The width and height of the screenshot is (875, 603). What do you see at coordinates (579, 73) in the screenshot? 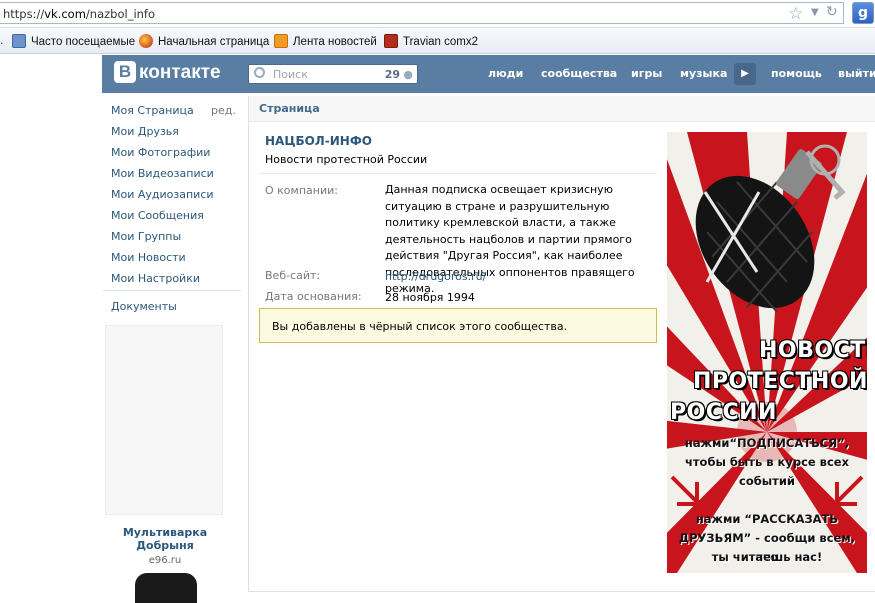
I see `nav-communities: сообщества` at bounding box center [579, 73].